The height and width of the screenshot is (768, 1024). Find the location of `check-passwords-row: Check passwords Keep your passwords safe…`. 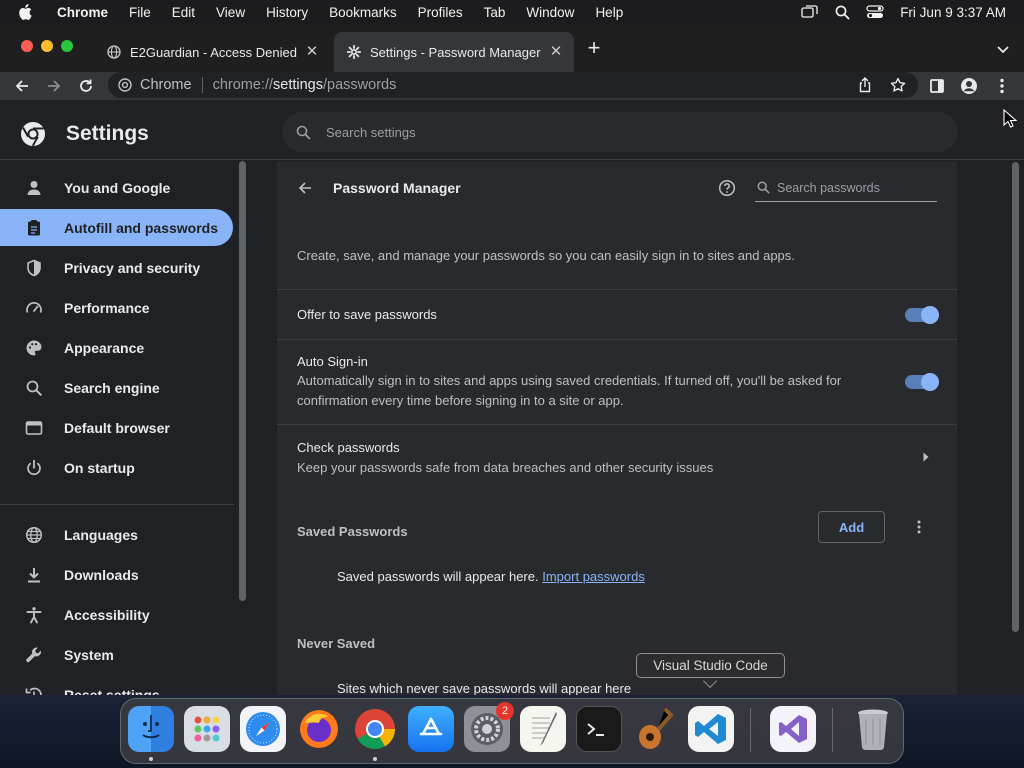

check-passwords-row: Check passwords Keep your passwords safe… is located at coordinates (617, 457).